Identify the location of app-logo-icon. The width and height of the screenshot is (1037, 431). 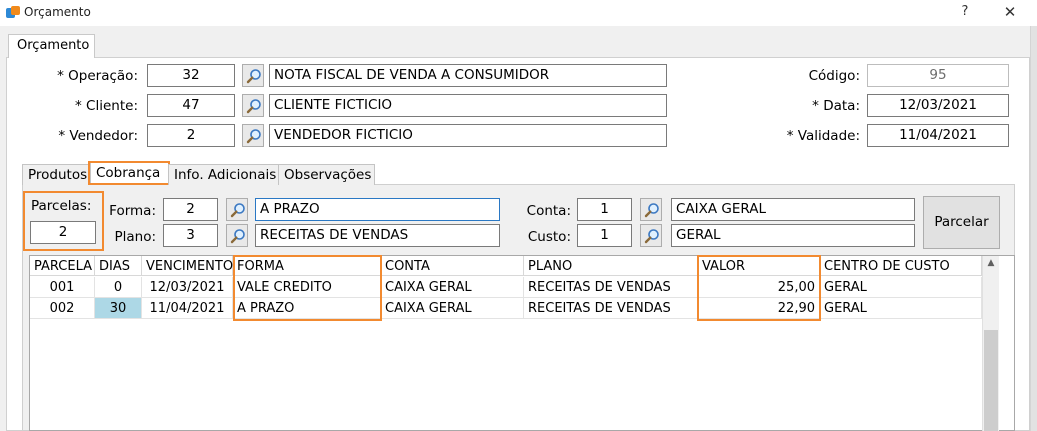
(13, 13).